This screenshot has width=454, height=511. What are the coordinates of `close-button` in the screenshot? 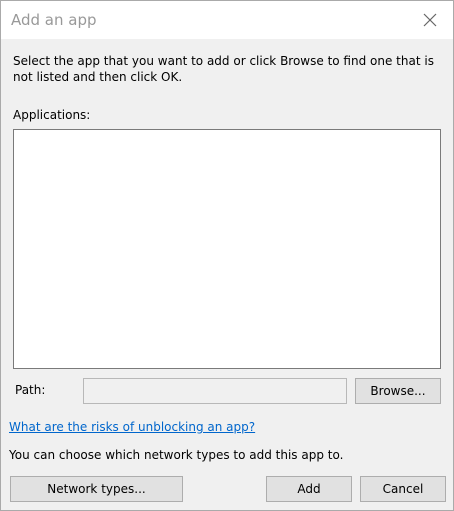 It's located at (430, 20).